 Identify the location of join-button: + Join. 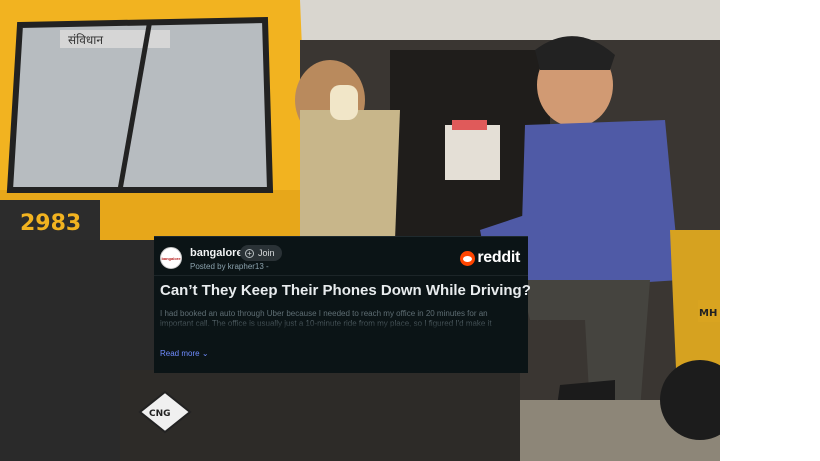
(261, 253).